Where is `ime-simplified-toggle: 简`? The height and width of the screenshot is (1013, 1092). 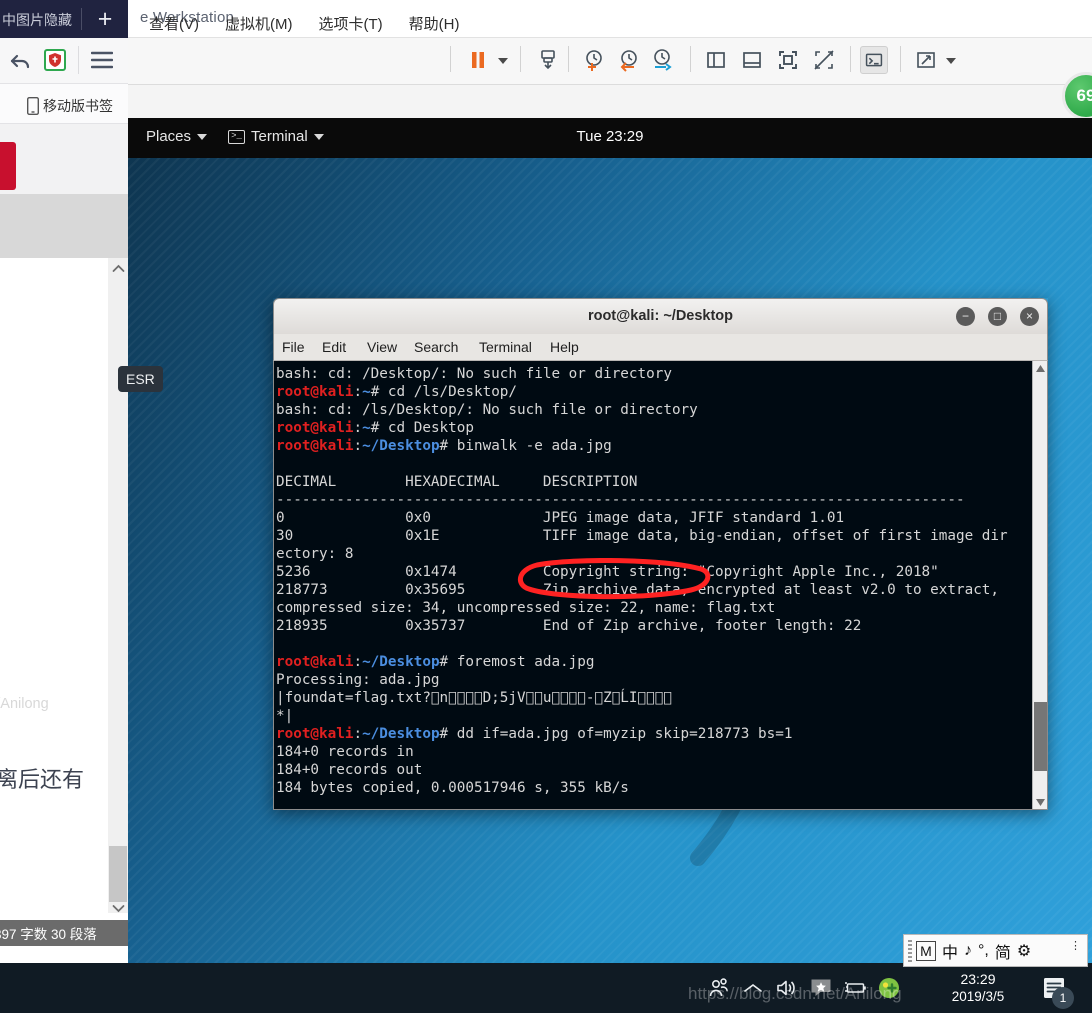 ime-simplified-toggle: 简 is located at coordinates (1003, 951).